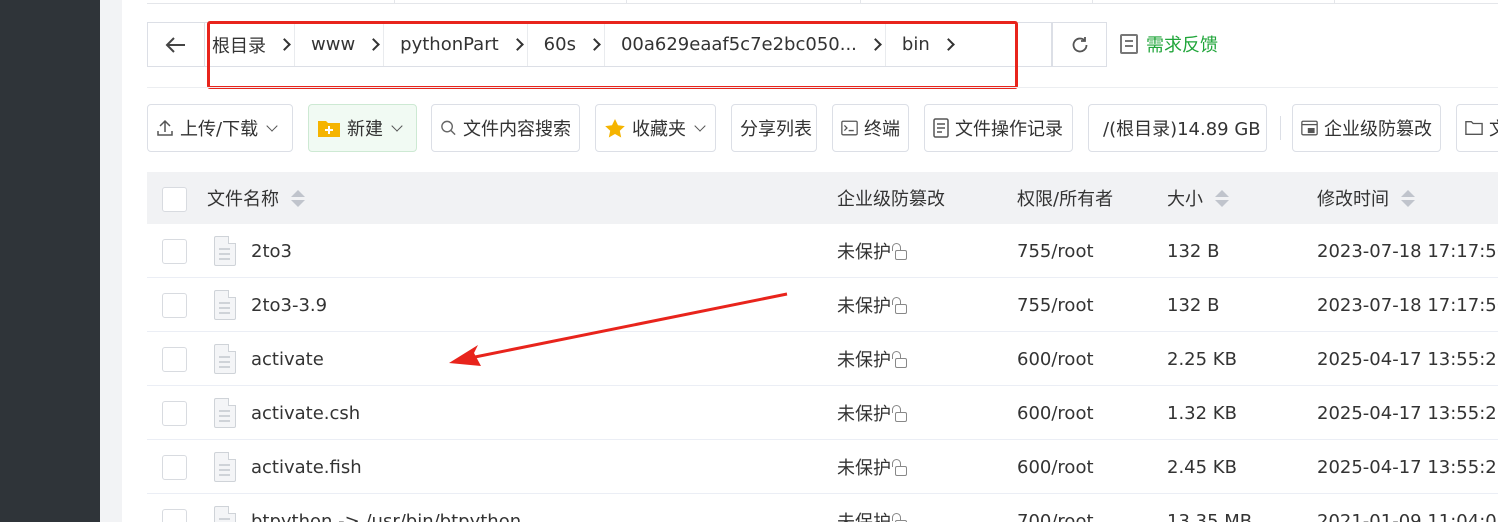 Image resolution: width=1498 pixels, height=522 pixels. Describe the element at coordinates (271, 251) in the screenshot. I see `file-name: 2to3` at that location.